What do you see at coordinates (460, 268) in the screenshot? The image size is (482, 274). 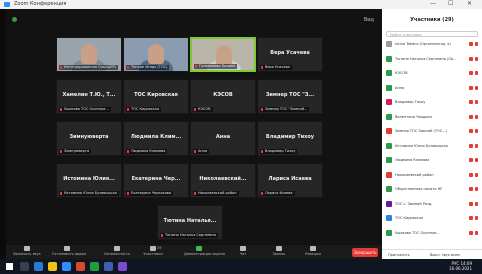 I see `clock-date: 16.06.2021` at bounding box center [460, 268].